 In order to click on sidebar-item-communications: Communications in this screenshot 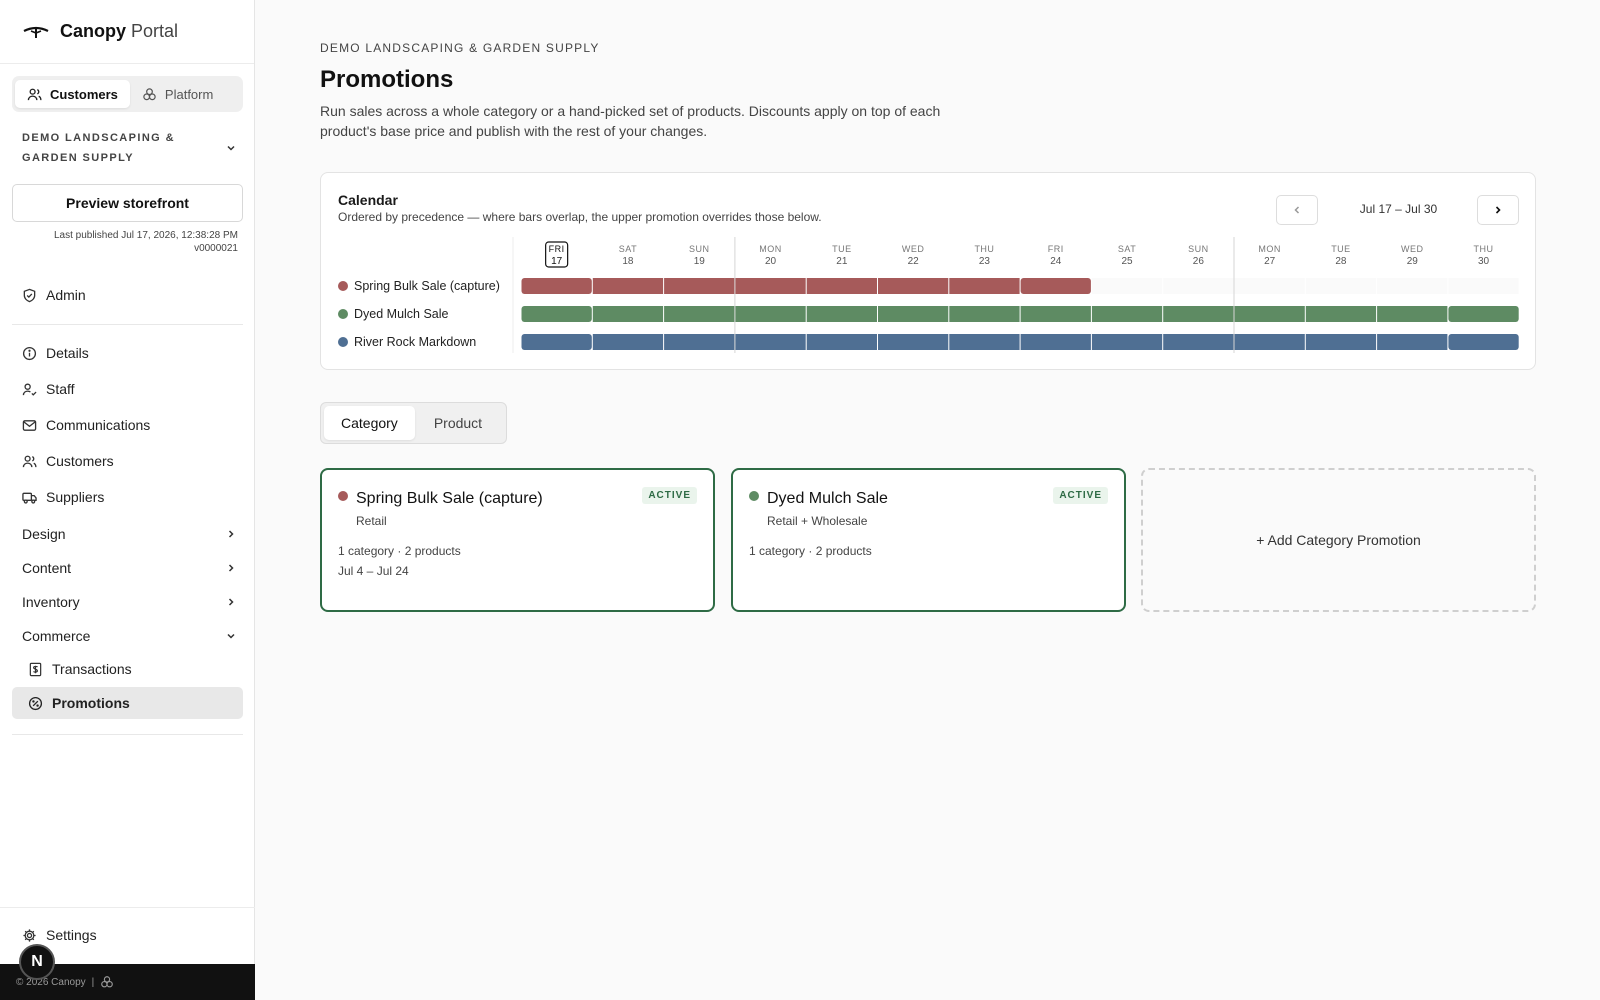, I will do `click(127, 425)`.